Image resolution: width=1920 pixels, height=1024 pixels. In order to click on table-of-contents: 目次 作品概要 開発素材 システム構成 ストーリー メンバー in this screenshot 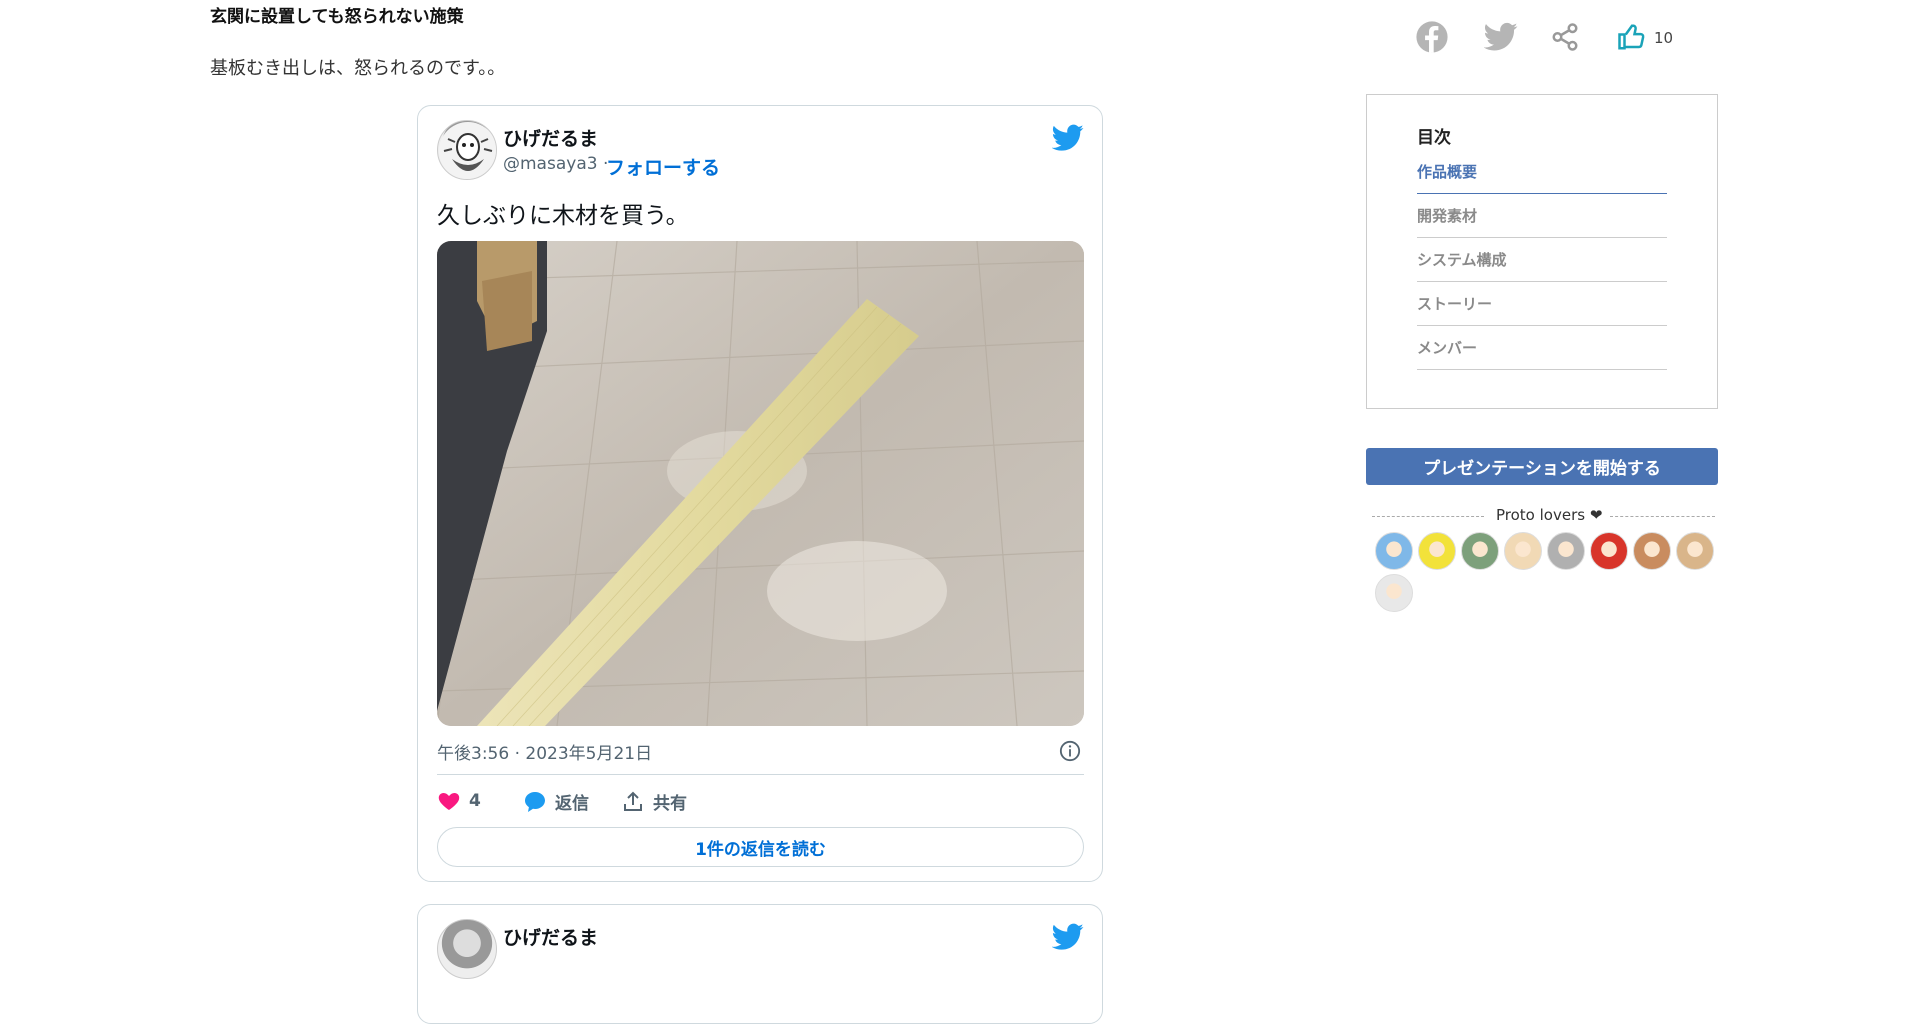, I will do `click(1542, 251)`.